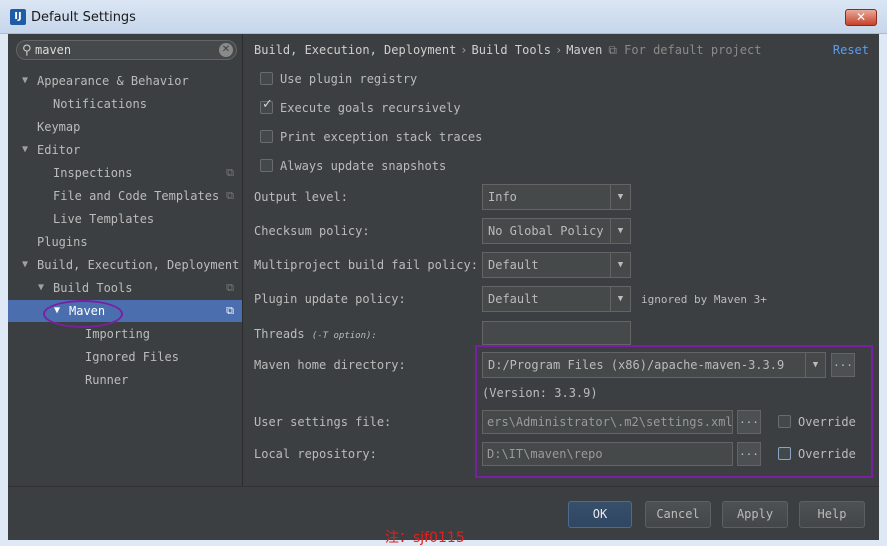  What do you see at coordinates (674, 411) in the screenshot?
I see `annotation-rectangle` at bounding box center [674, 411].